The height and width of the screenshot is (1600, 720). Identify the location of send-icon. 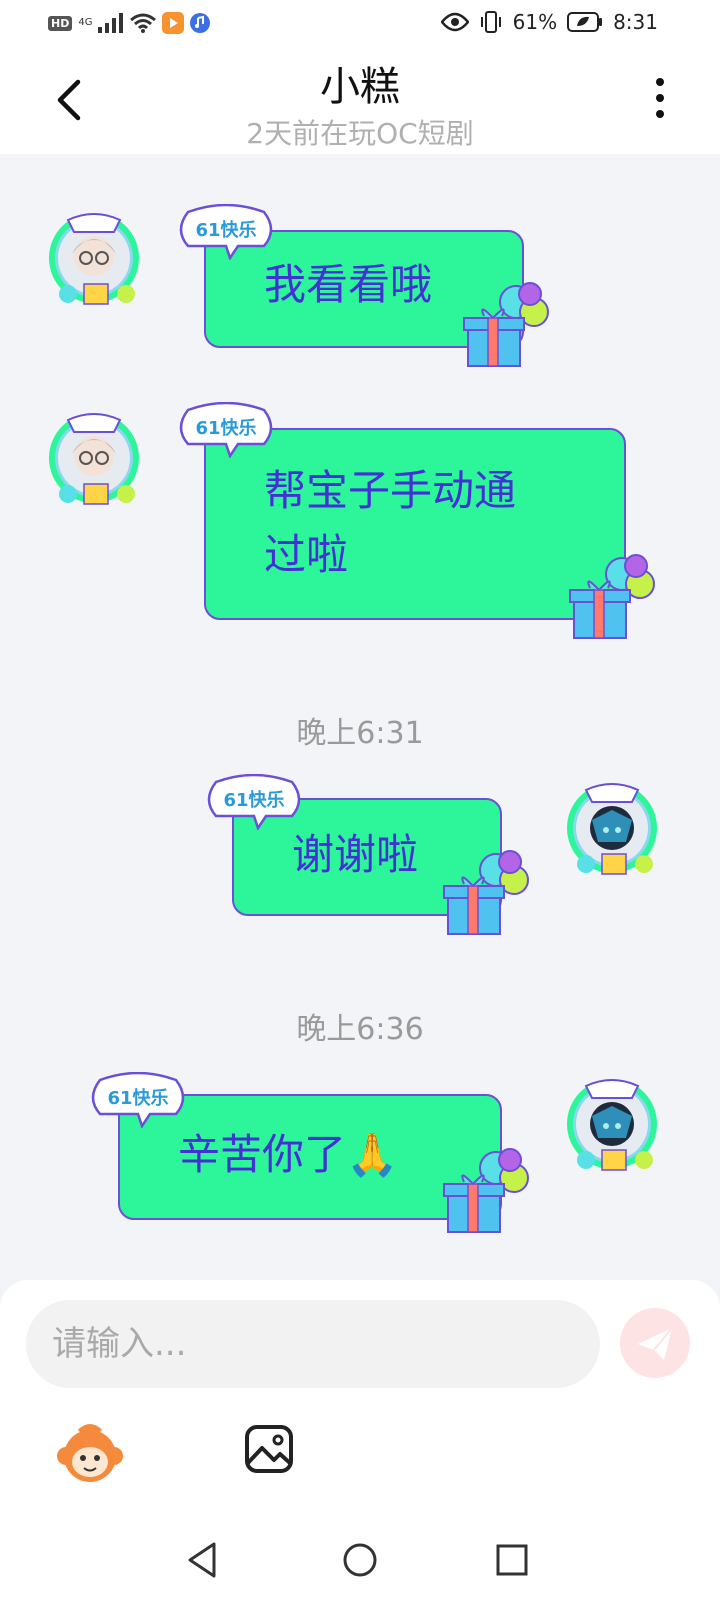
(655, 1343).